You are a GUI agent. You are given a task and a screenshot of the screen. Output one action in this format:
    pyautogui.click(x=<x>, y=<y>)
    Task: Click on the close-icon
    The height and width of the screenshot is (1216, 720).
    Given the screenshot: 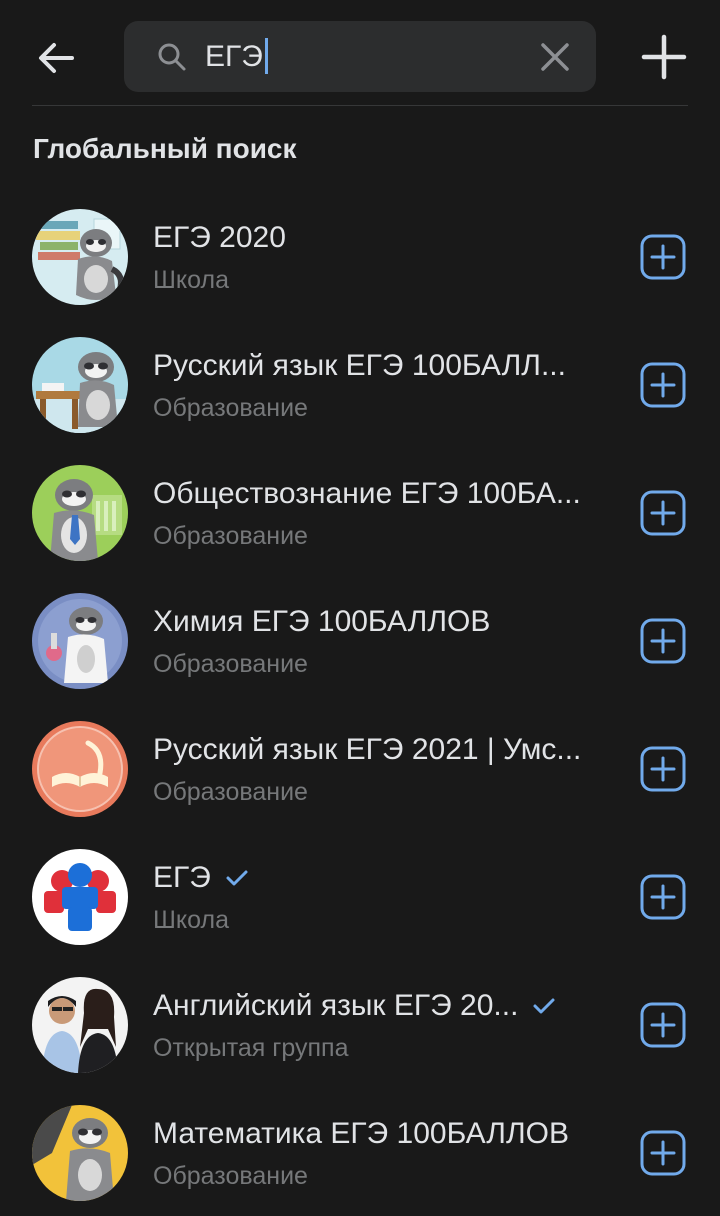 What is the action you would take?
    pyautogui.click(x=555, y=57)
    